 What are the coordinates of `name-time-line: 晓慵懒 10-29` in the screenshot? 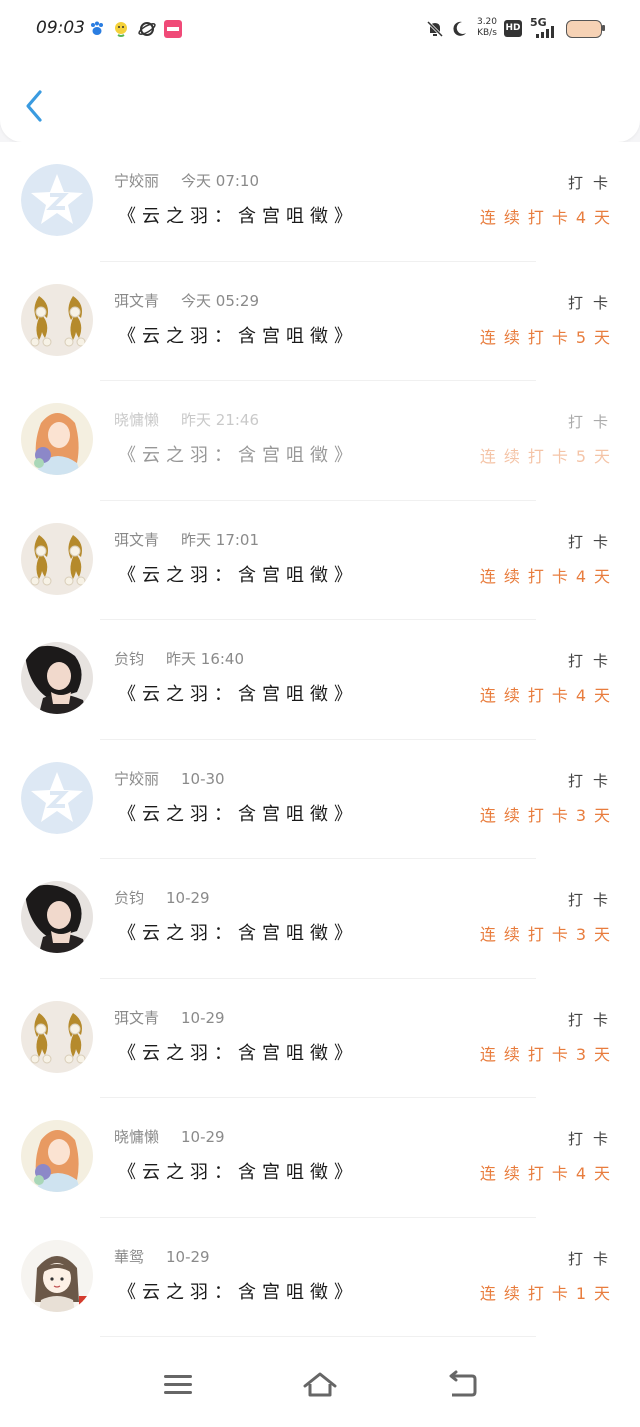 It's located at (169, 1136).